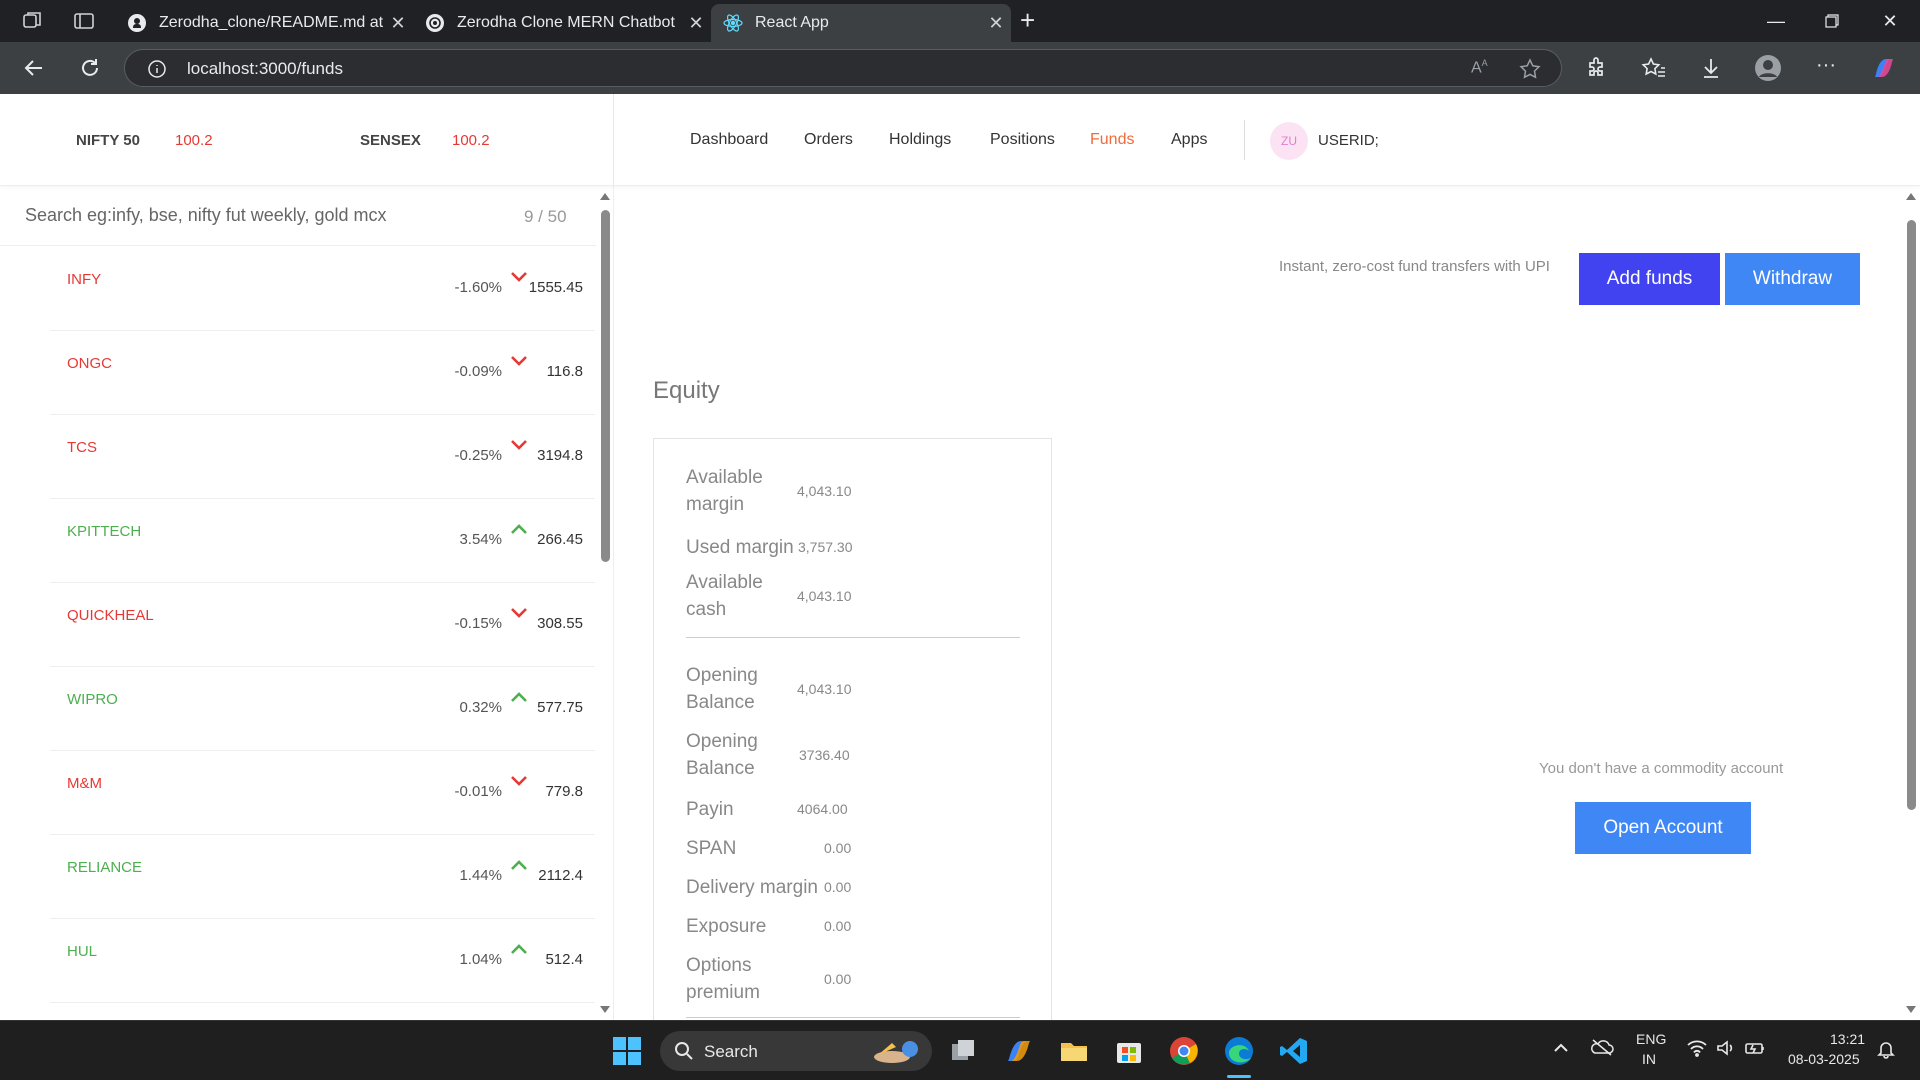 The image size is (1920, 1080). Describe the element at coordinates (322, 541) in the screenshot. I see `watchlist-item: KPITTECH 3.54% 266.45` at that location.